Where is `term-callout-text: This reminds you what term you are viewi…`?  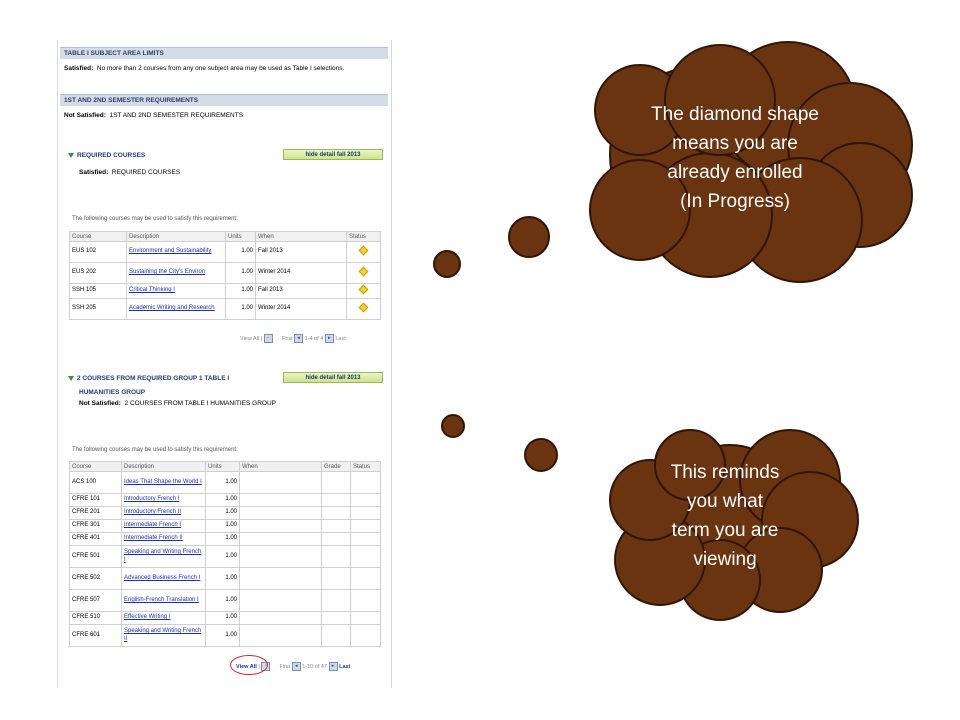 term-callout-text: This reminds you what term you are viewi… is located at coordinates (725, 516).